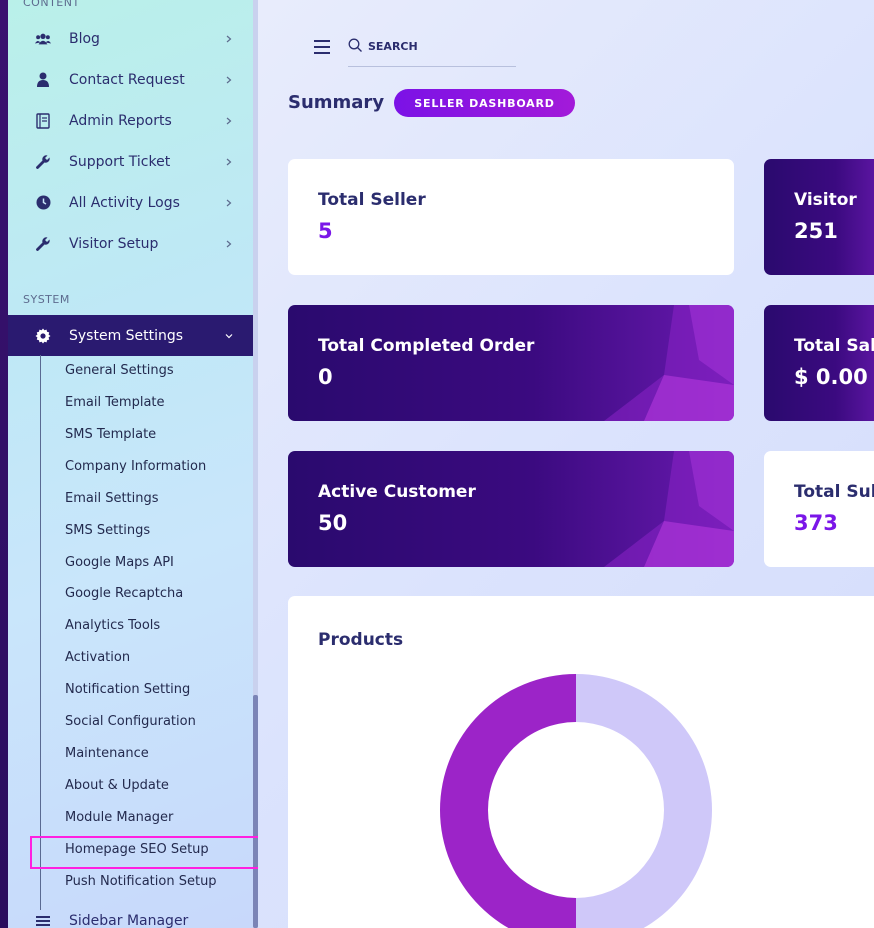 The height and width of the screenshot is (928, 874). What do you see at coordinates (511, 217) in the screenshot?
I see `stat-card-total-seller: Total Seller 5` at bounding box center [511, 217].